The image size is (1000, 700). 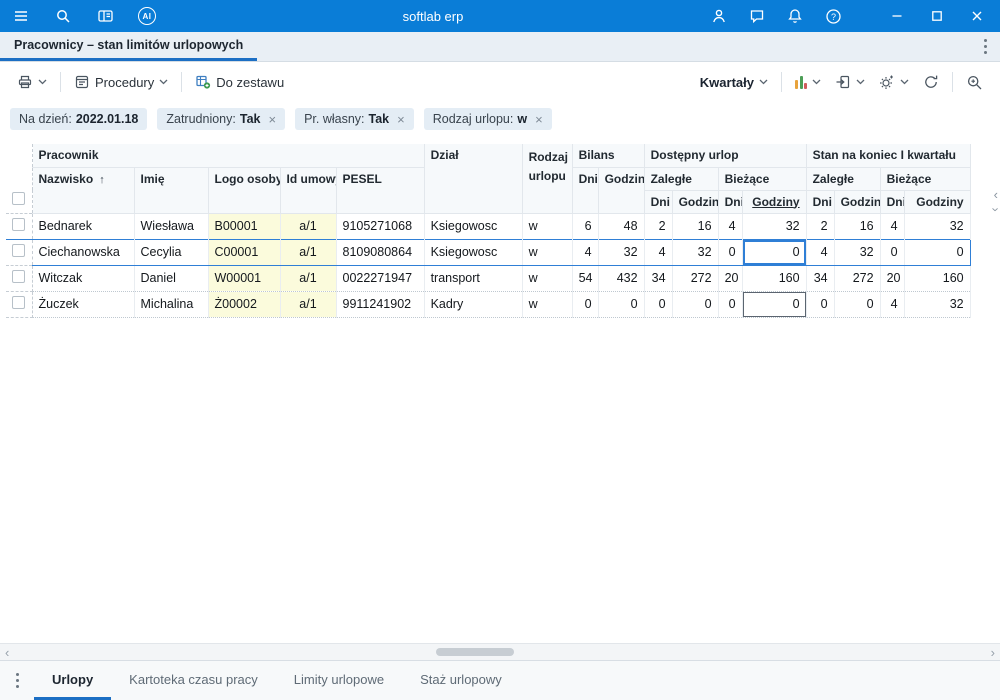 I want to click on sort-ascending-icon: ↑, so click(x=102, y=180).